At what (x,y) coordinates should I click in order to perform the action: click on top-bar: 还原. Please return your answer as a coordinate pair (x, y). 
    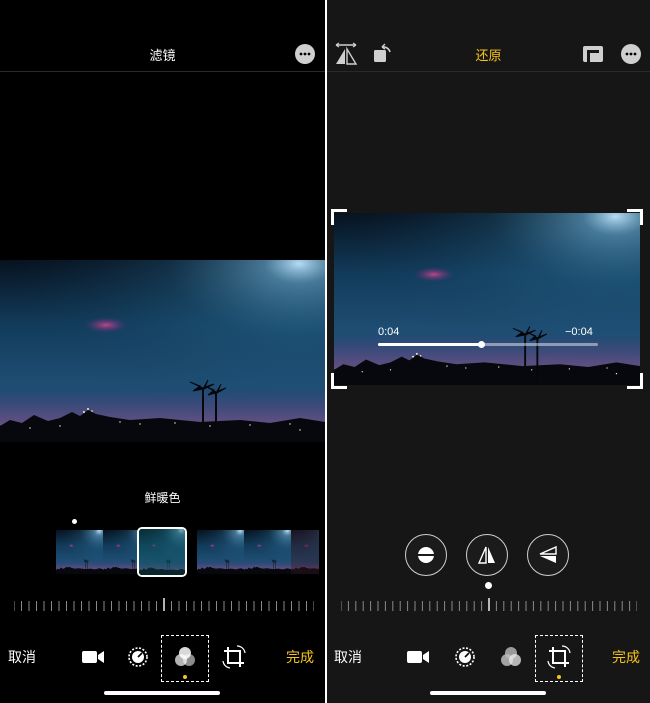
    Looking at the image, I should click on (488, 36).